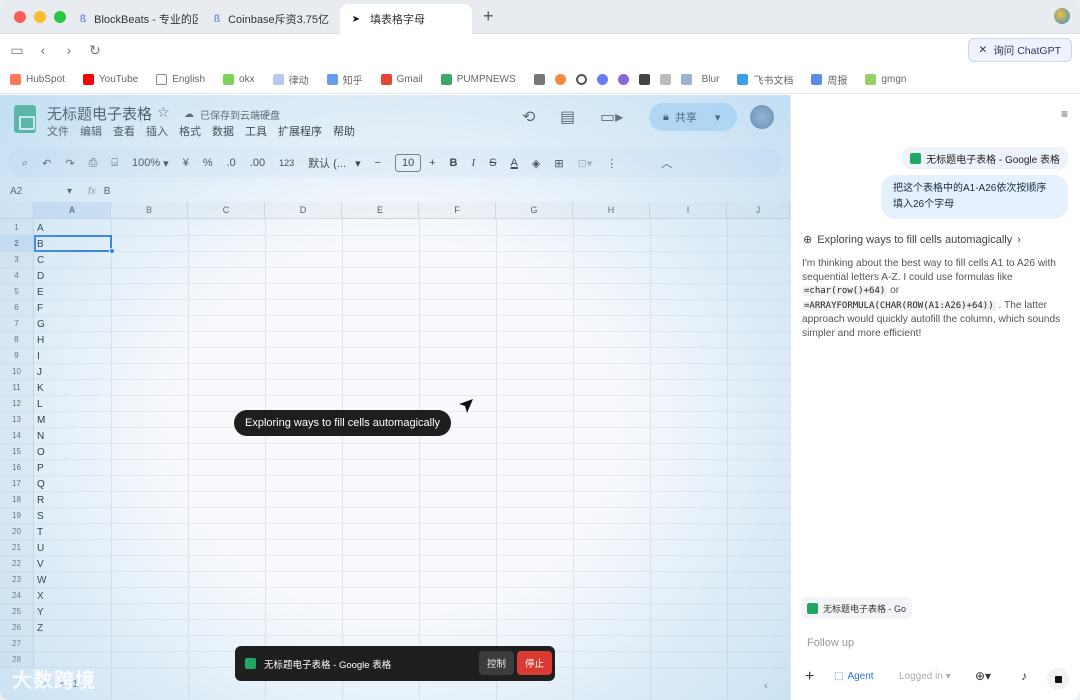 The image size is (1080, 700). Describe the element at coordinates (99, 113) in the screenshot. I see `document-title: 无标题电子表格` at that location.